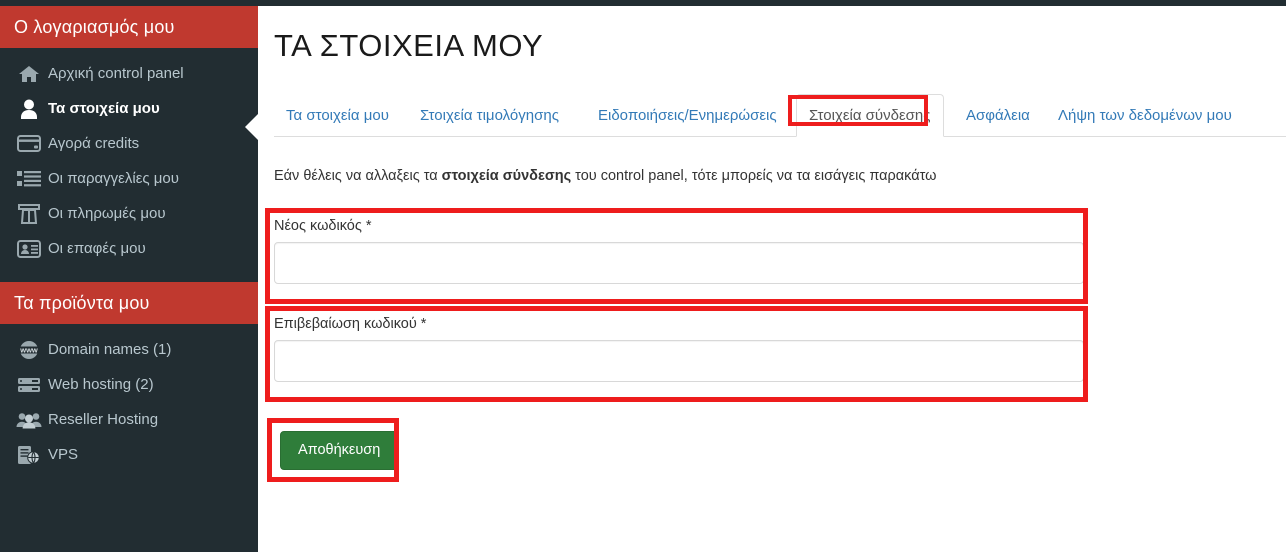  Describe the element at coordinates (350, 324) in the screenshot. I see `confirm-password-label: Επιβεβαίωση κωδικού *` at that location.